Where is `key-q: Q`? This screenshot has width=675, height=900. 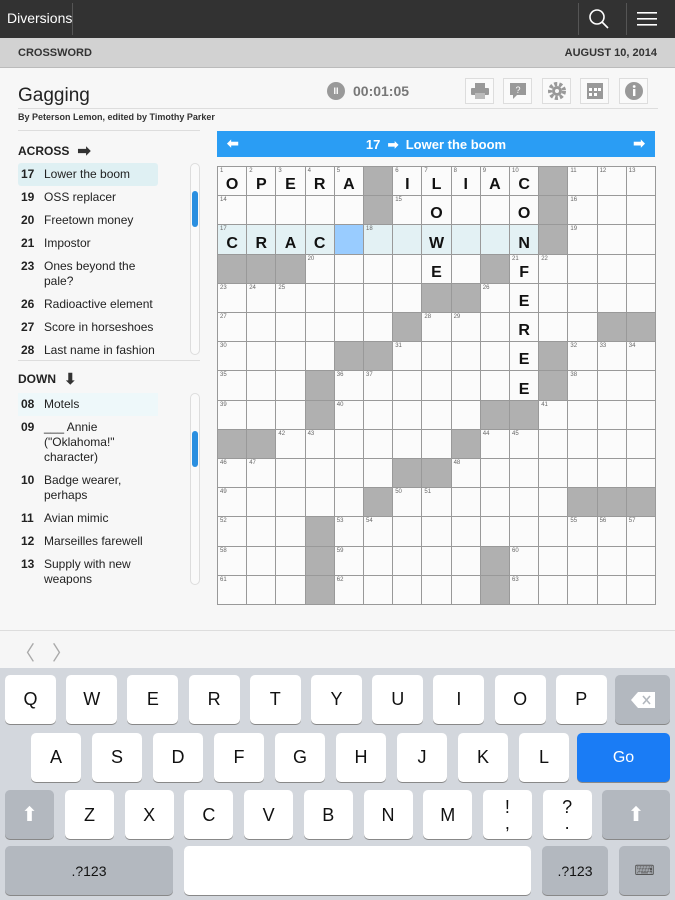 key-q: Q is located at coordinates (30, 699).